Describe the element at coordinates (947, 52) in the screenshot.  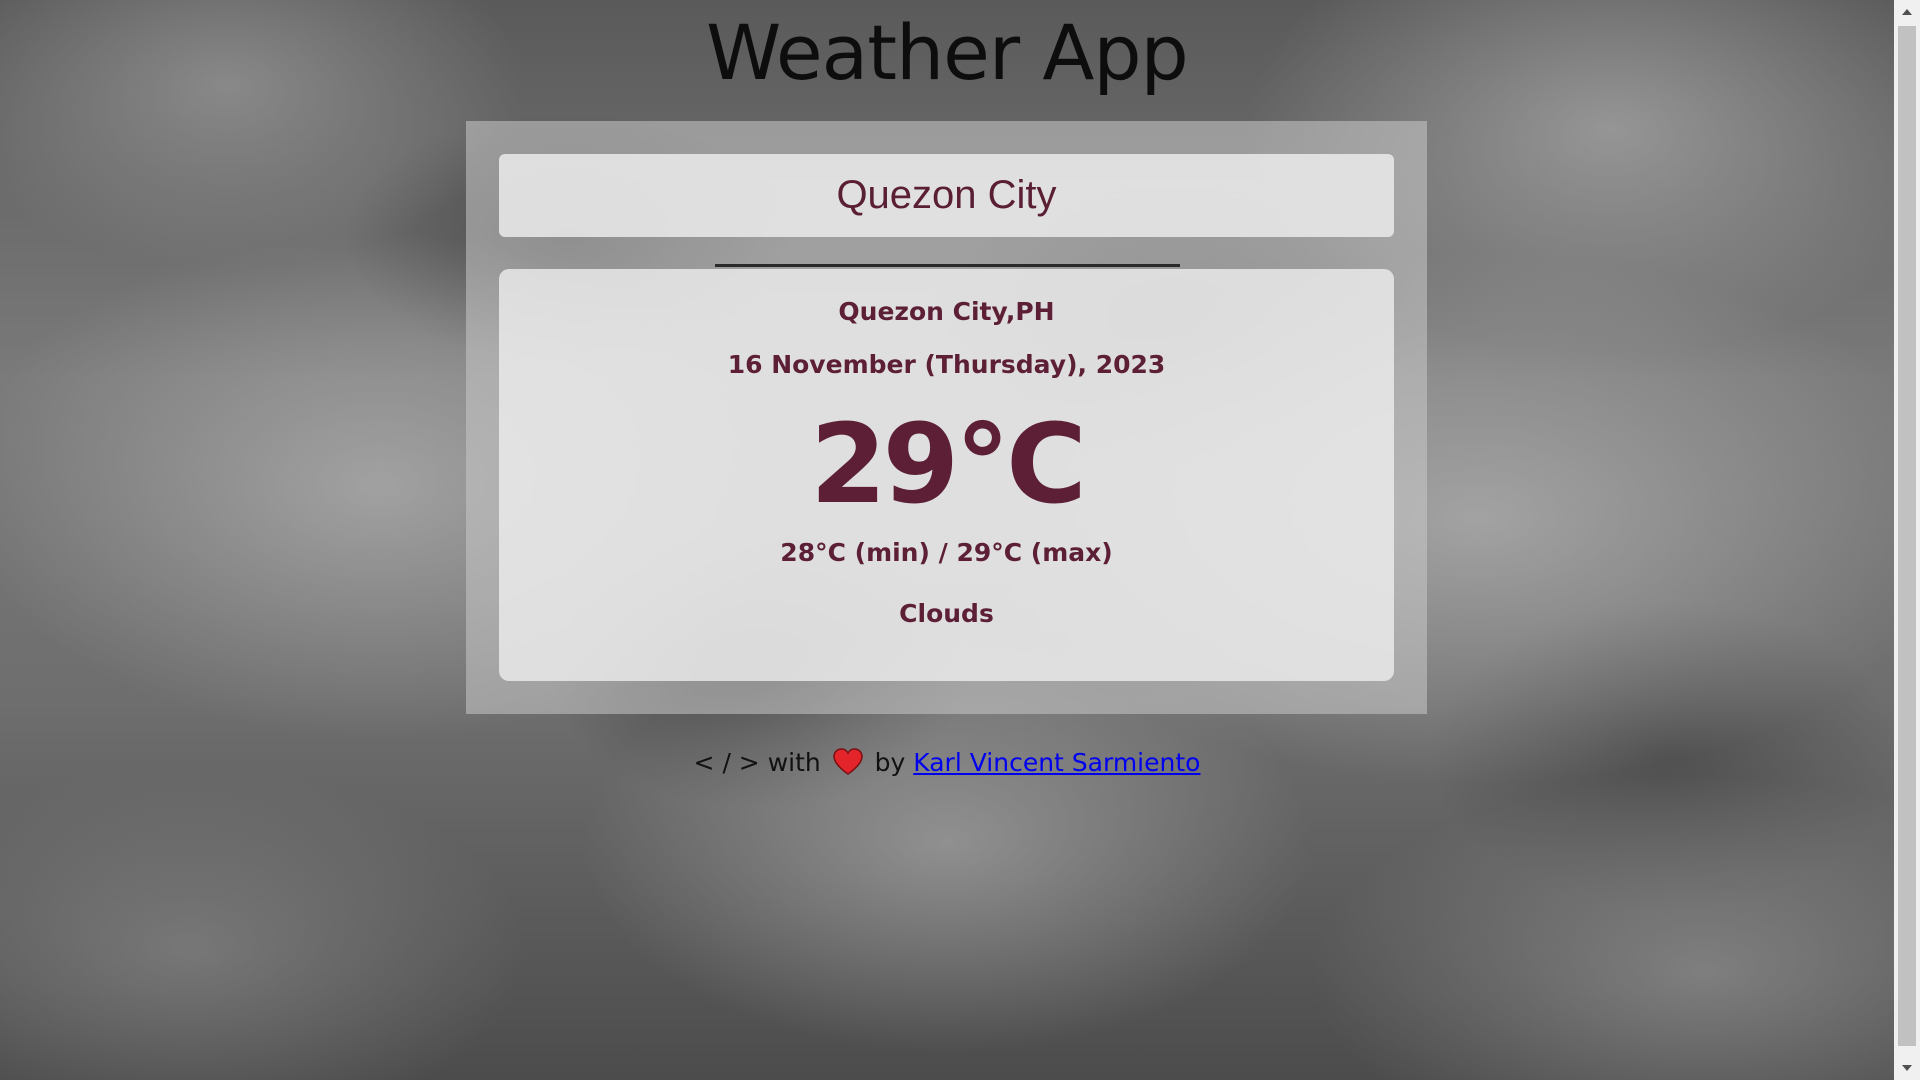
I see `app-title: Weather App` at that location.